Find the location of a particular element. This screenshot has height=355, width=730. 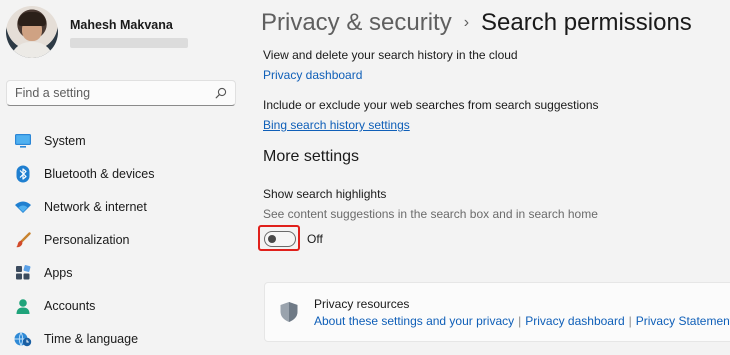

search-icon is located at coordinates (221, 93).